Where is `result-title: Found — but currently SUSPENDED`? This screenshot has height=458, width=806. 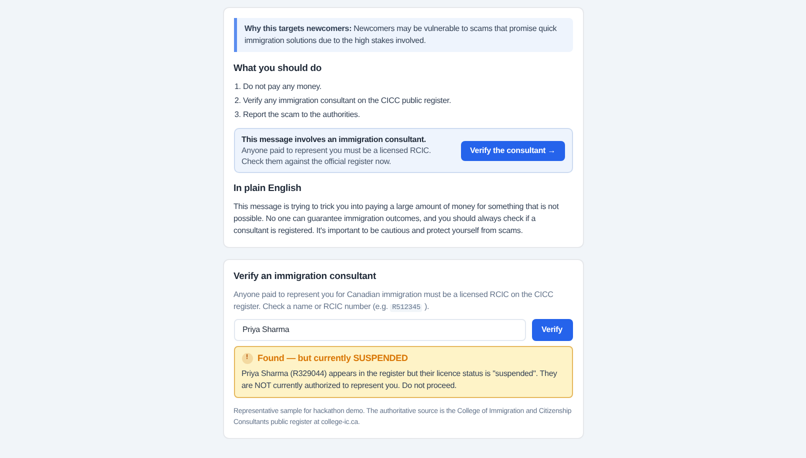 result-title: Found — but currently SUSPENDED is located at coordinates (333, 358).